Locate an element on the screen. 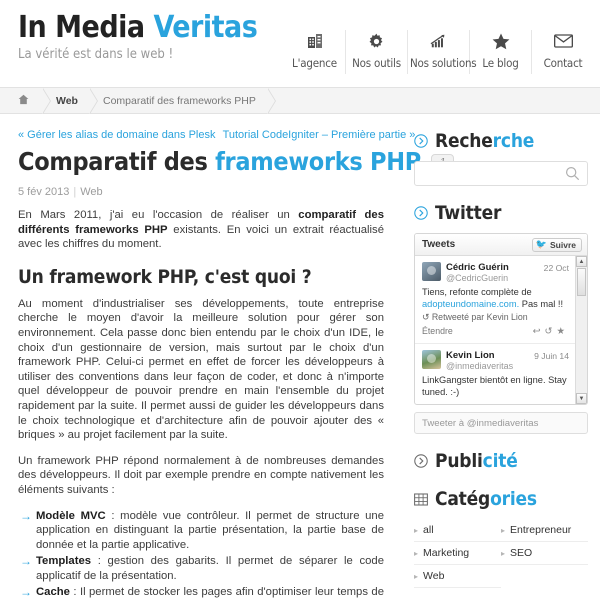 This screenshot has height=600, width=600. tweet-header: Cédric Guérin @CedricGuerin 22 Oct is located at coordinates (495, 273).